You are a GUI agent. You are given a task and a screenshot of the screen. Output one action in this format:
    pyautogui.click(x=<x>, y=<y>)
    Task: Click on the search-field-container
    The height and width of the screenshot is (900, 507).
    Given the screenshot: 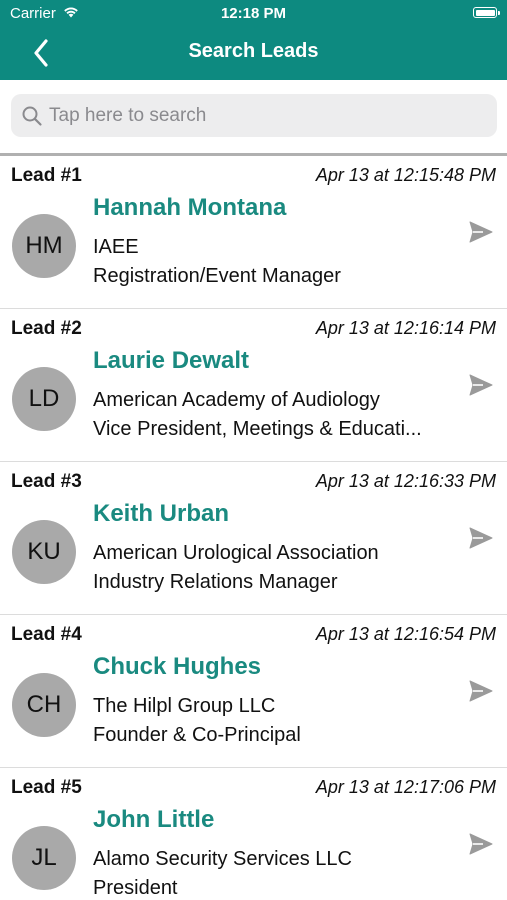 What is the action you would take?
    pyautogui.click(x=254, y=115)
    